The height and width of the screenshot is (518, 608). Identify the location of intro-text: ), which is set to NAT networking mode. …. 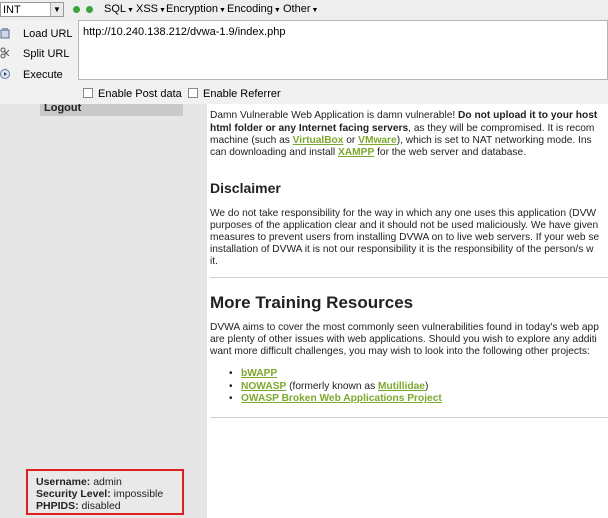
(494, 140).